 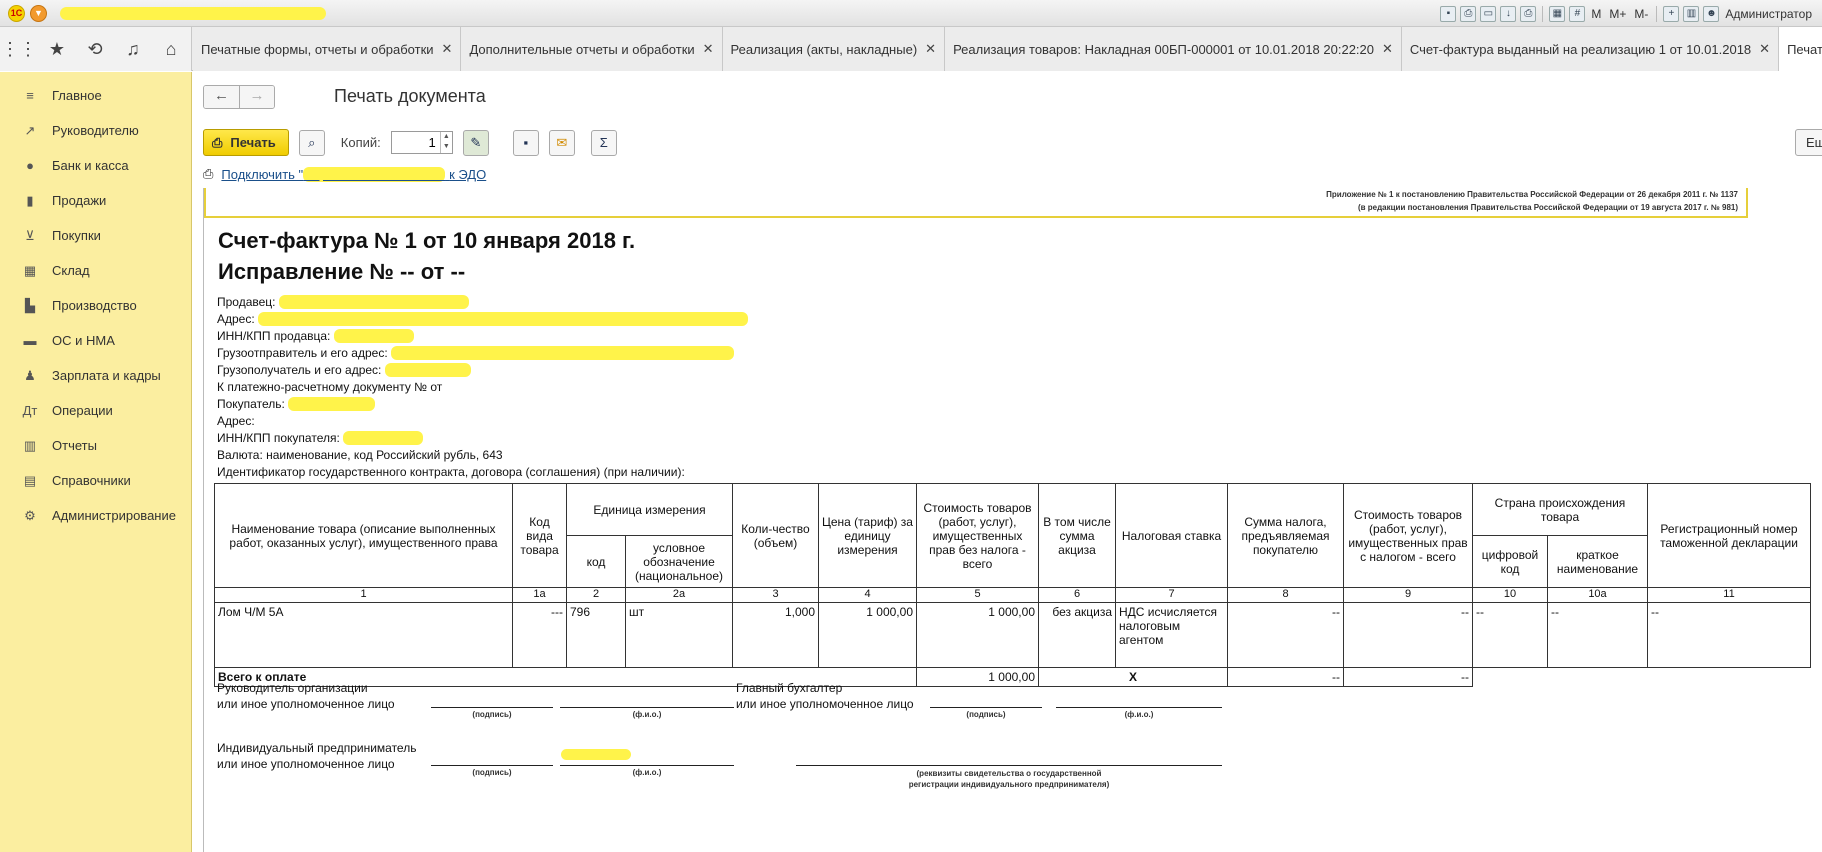 I want to click on edo-connect-link: Подключить " Юрин Николай Вла к ЭДО, so click(x=353, y=174).